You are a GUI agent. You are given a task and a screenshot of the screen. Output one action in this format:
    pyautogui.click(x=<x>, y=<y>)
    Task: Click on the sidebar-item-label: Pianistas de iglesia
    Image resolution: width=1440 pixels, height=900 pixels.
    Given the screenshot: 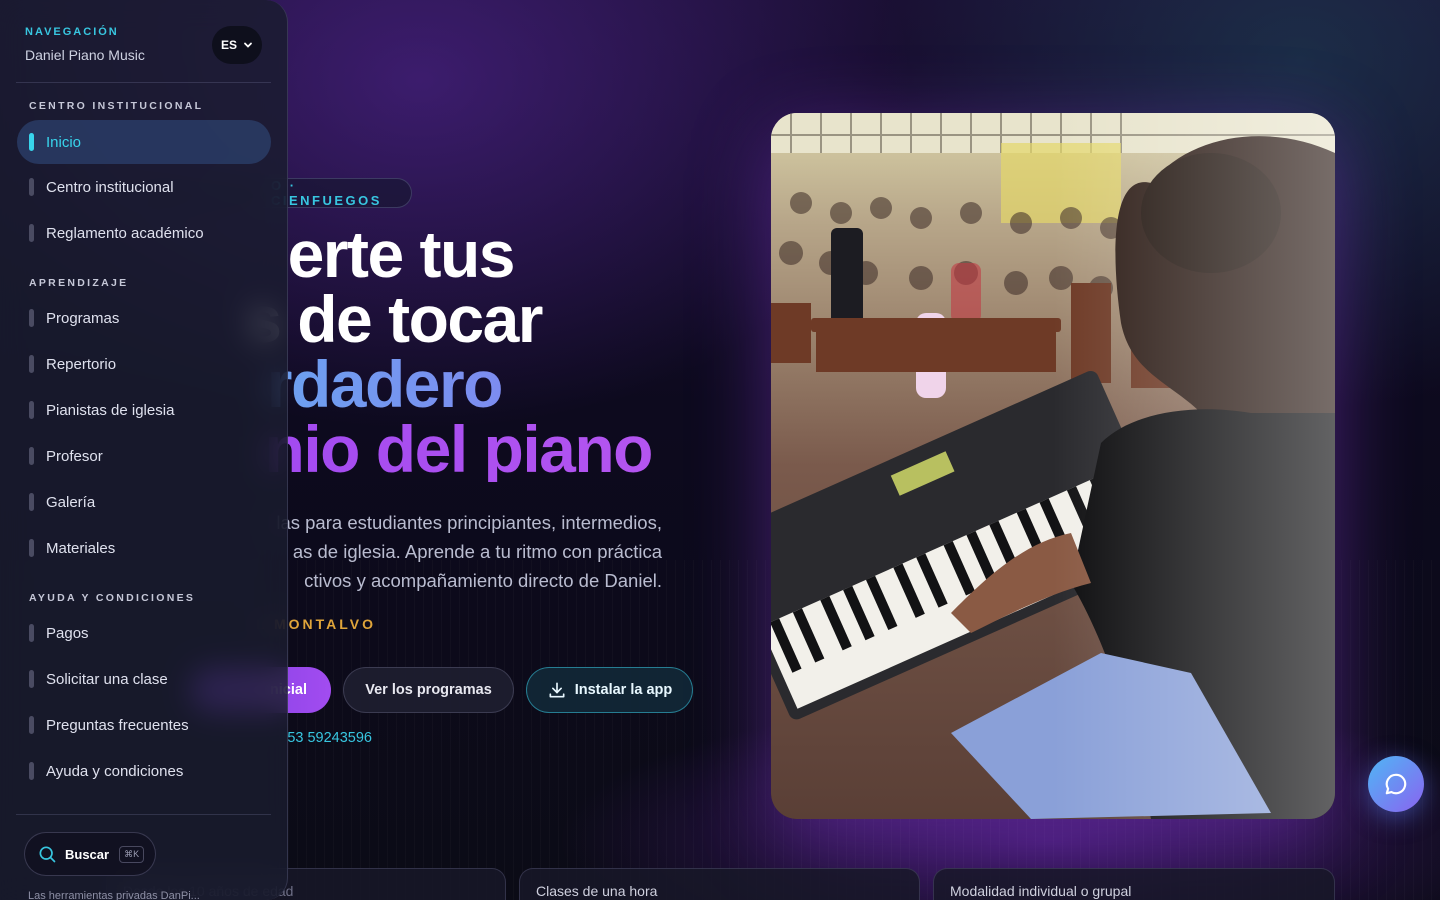 What is the action you would take?
    pyautogui.click(x=110, y=410)
    